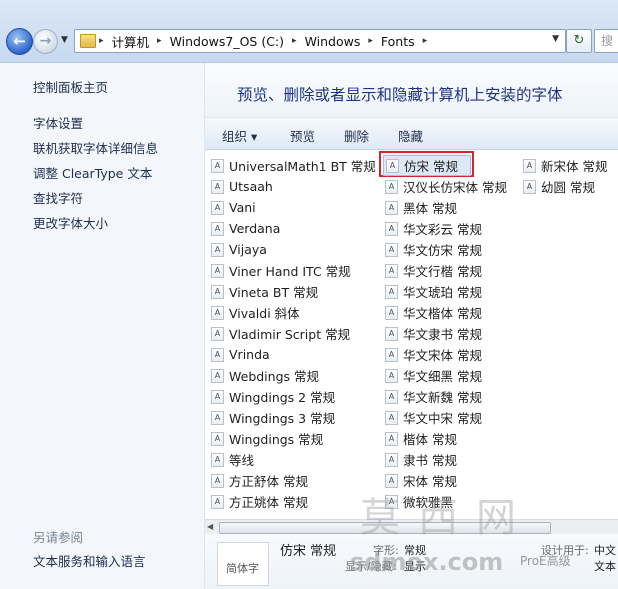  What do you see at coordinates (446, 459) in the screenshot?
I see `font-item: A 隶书 常规` at bounding box center [446, 459].